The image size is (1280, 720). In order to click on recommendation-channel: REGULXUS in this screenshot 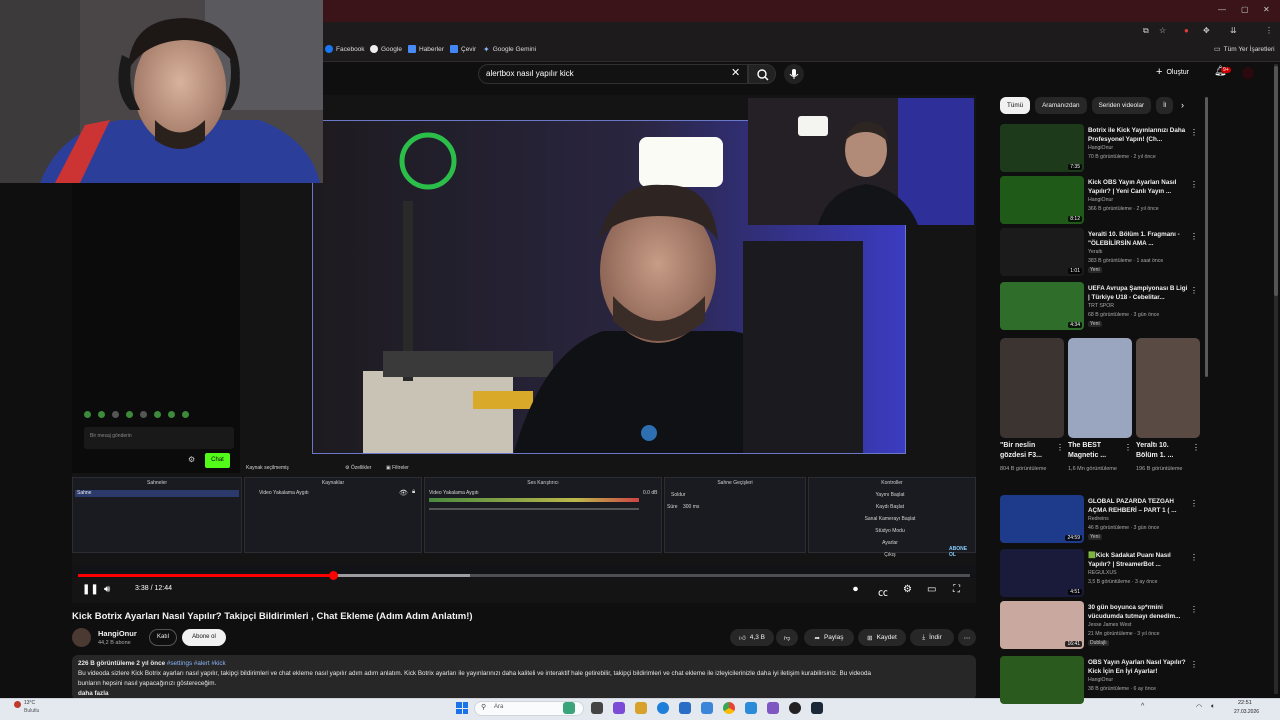, I will do `click(1102, 573)`.